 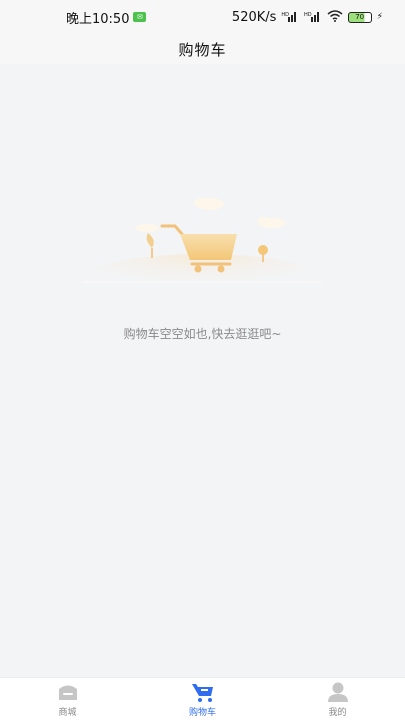 I want to click on nav-header: 购物车, so click(x=202, y=49).